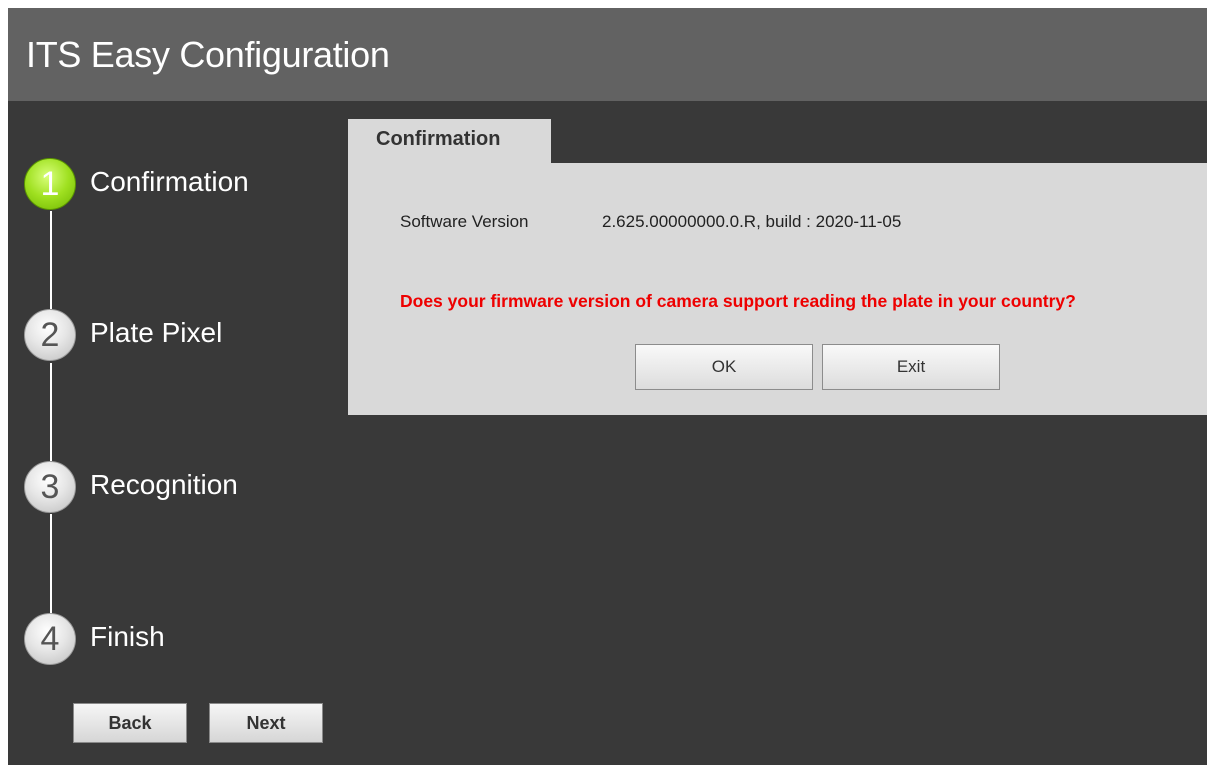 The width and height of the screenshot is (1207, 765). Describe the element at coordinates (164, 484) in the screenshot. I see `step-3-label: Recognition` at that location.